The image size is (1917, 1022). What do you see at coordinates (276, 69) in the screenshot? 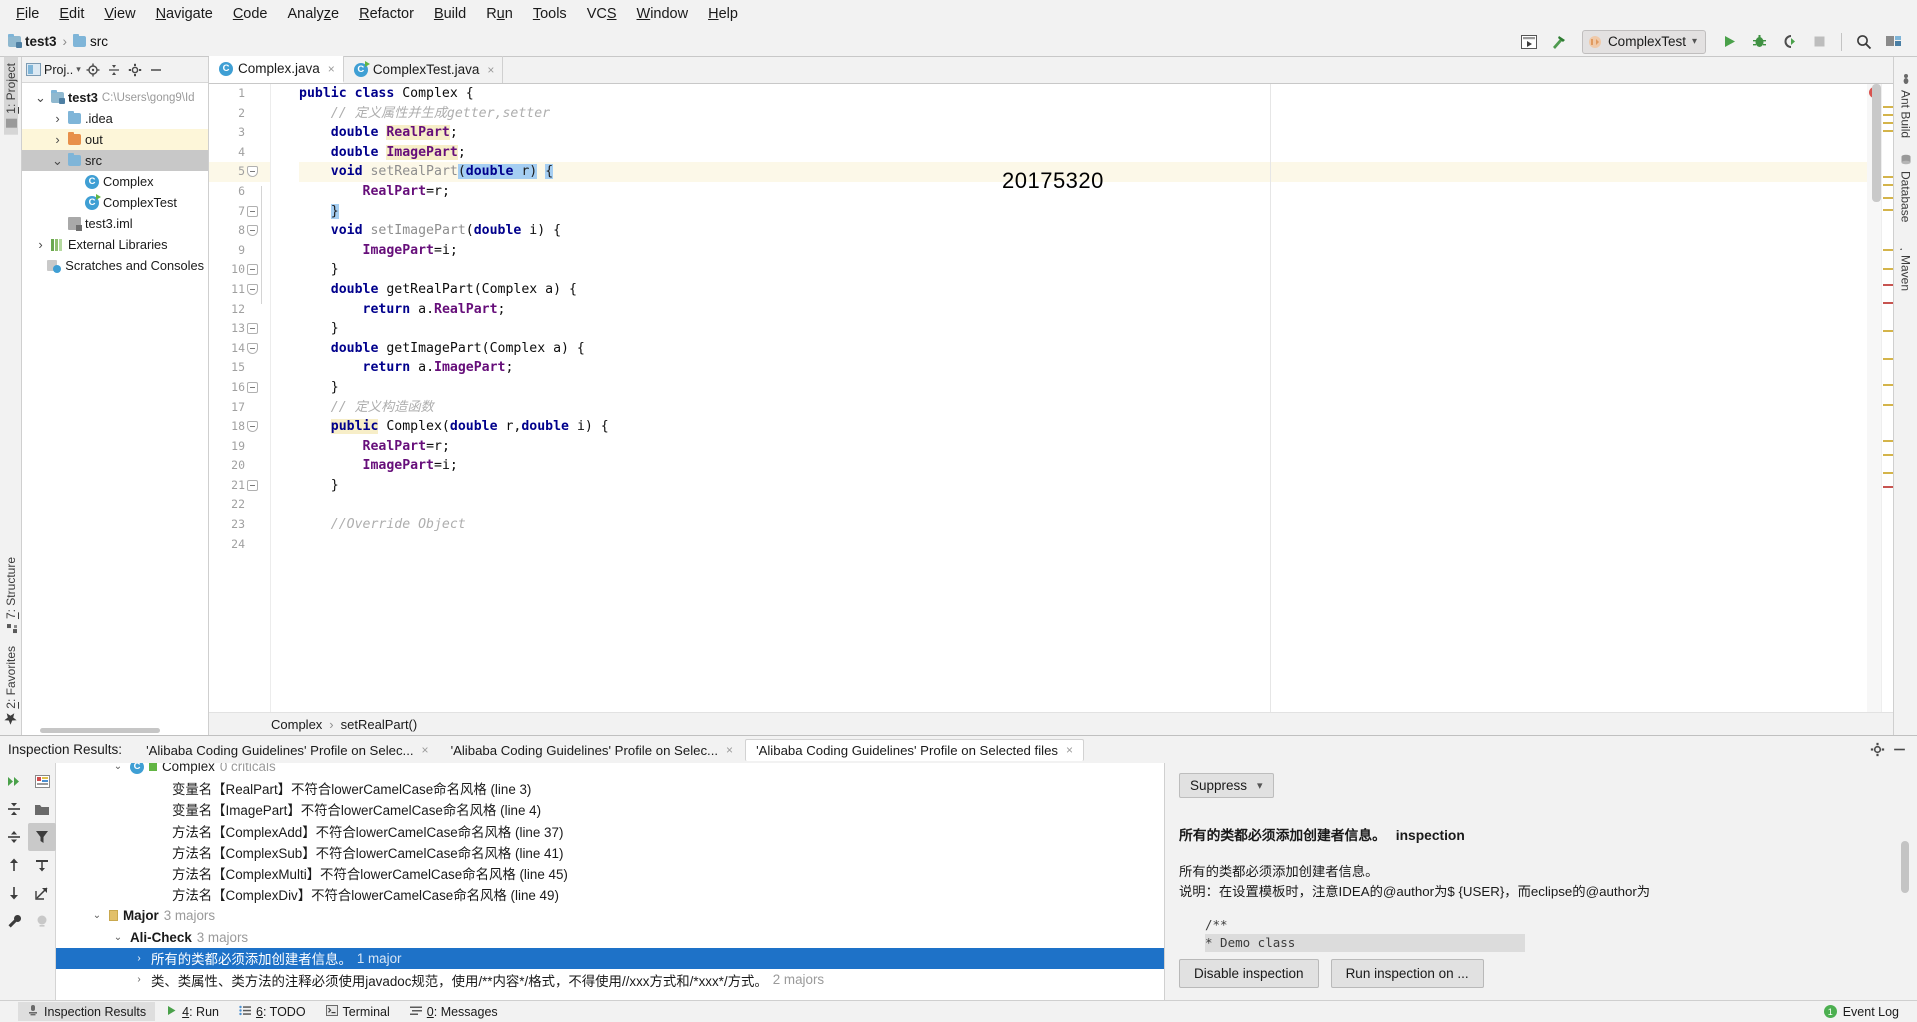
I see `editor-tab-complexjava: C Complex.java ×` at bounding box center [276, 69].